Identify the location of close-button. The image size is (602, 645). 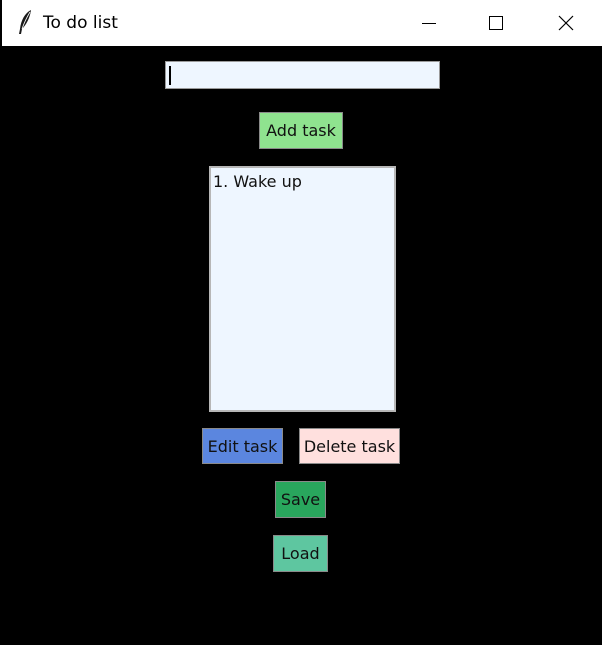
(566, 23).